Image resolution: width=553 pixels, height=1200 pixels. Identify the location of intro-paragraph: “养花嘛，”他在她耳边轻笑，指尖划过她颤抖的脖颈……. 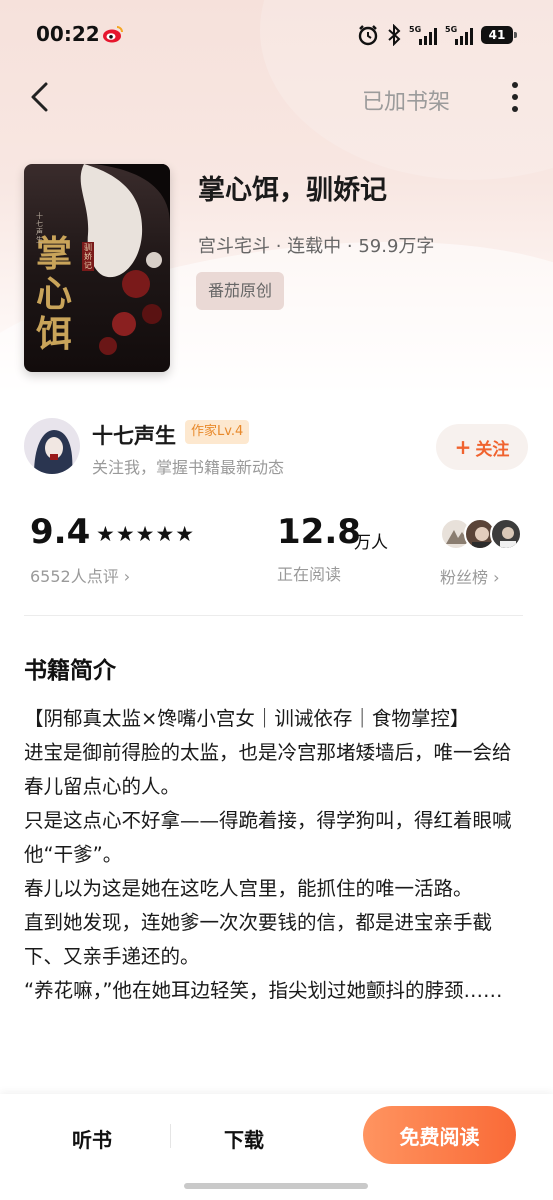
(263, 990).